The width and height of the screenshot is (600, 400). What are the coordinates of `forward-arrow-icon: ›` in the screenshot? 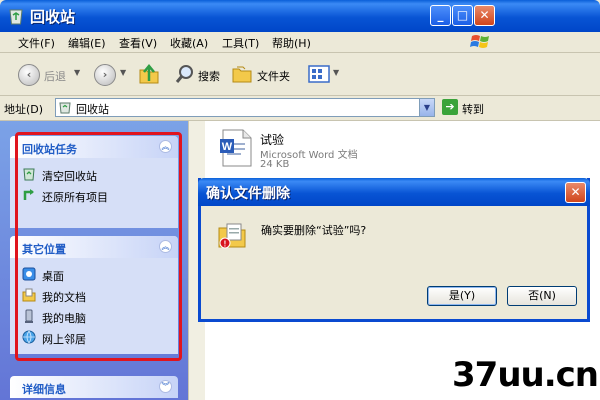 It's located at (105, 74).